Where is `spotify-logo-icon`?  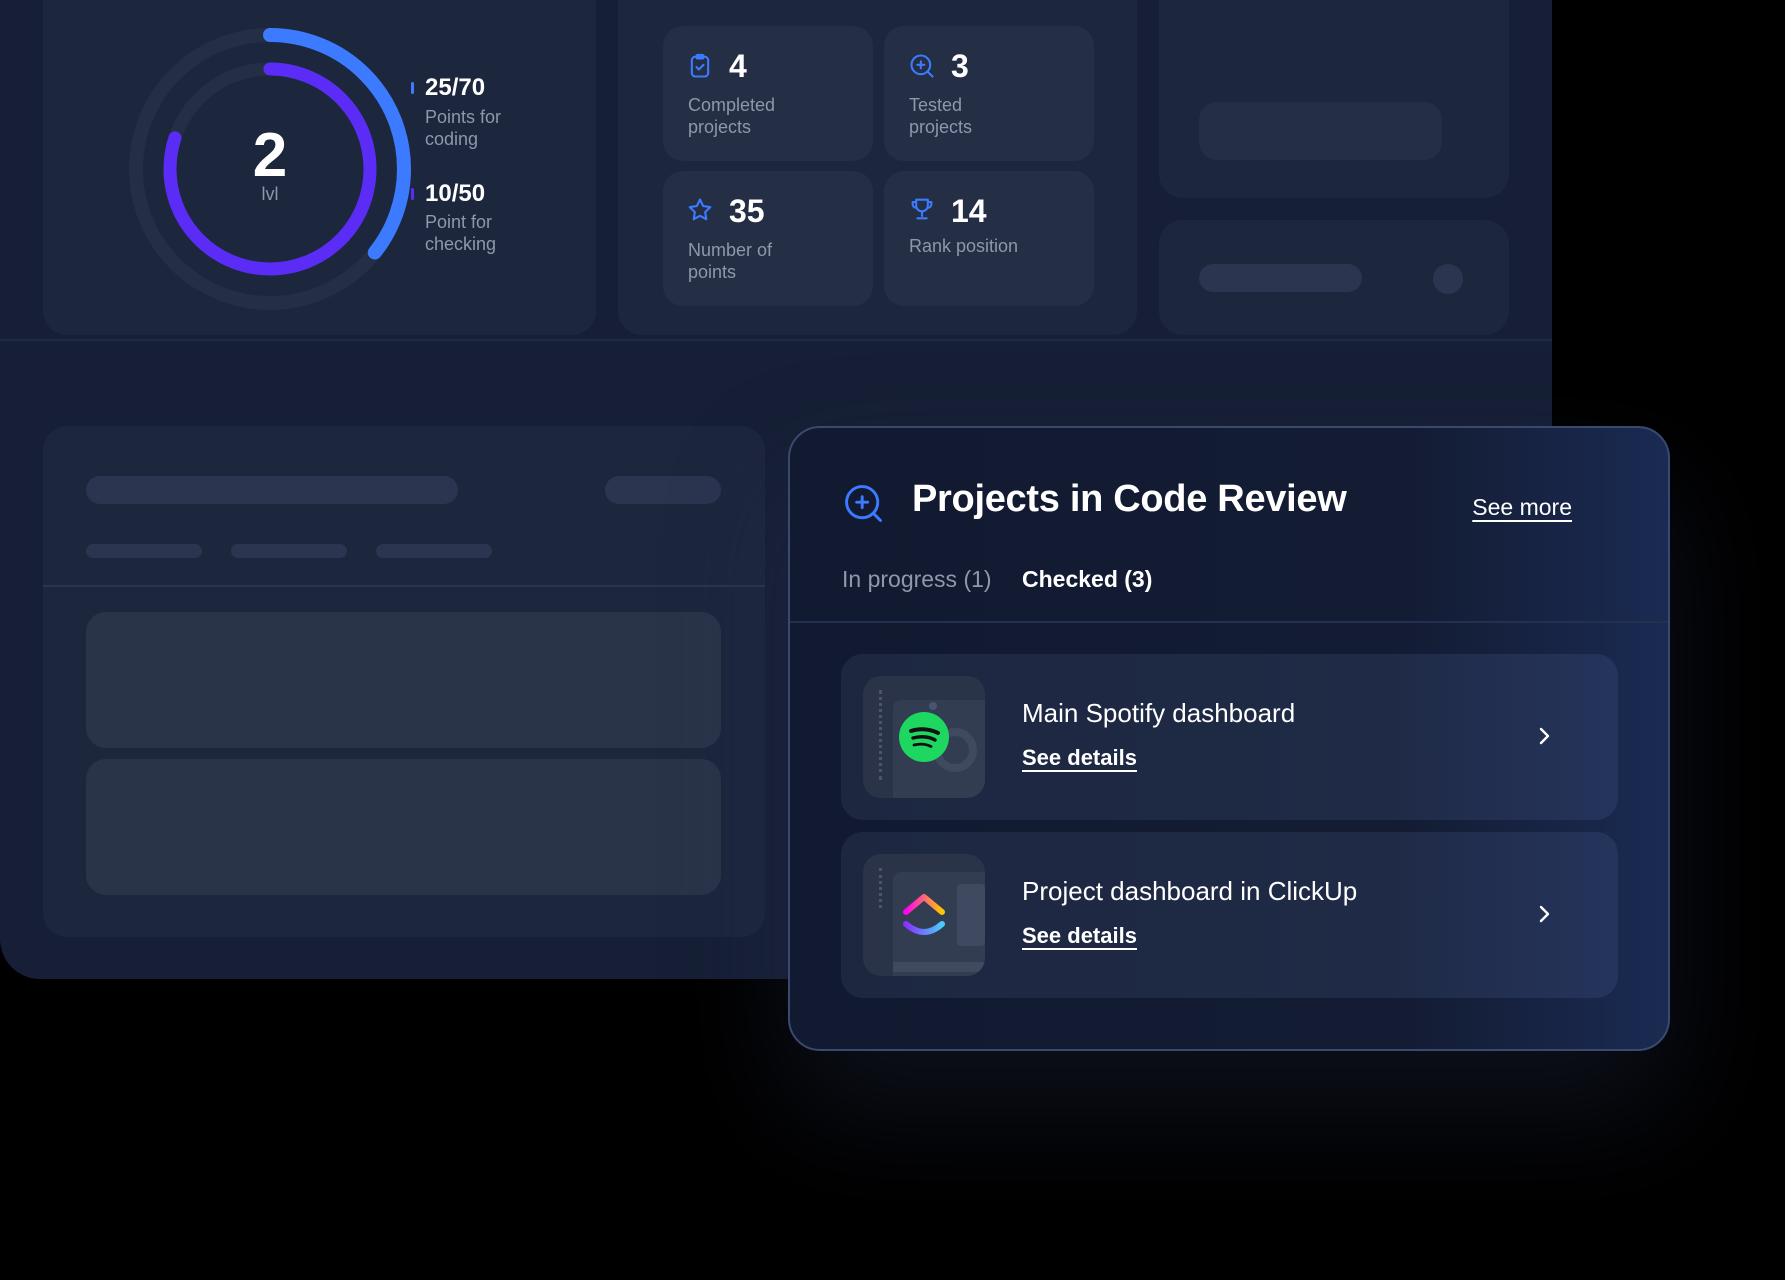 spotify-logo-icon is located at coordinates (924, 737).